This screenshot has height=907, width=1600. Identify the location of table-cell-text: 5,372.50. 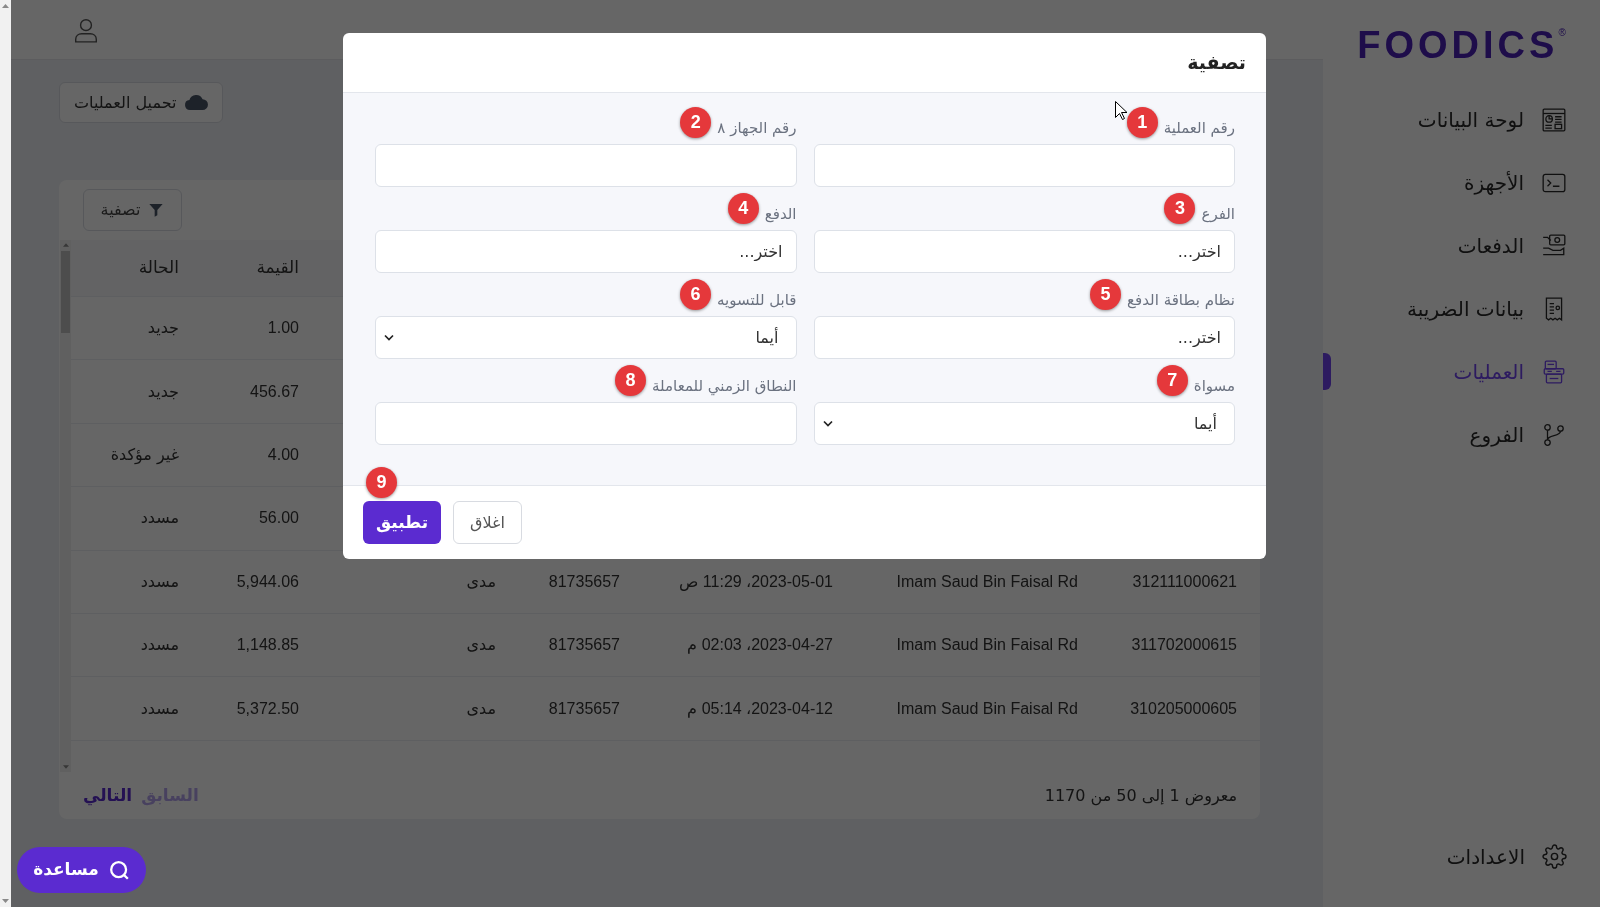
(267, 708).